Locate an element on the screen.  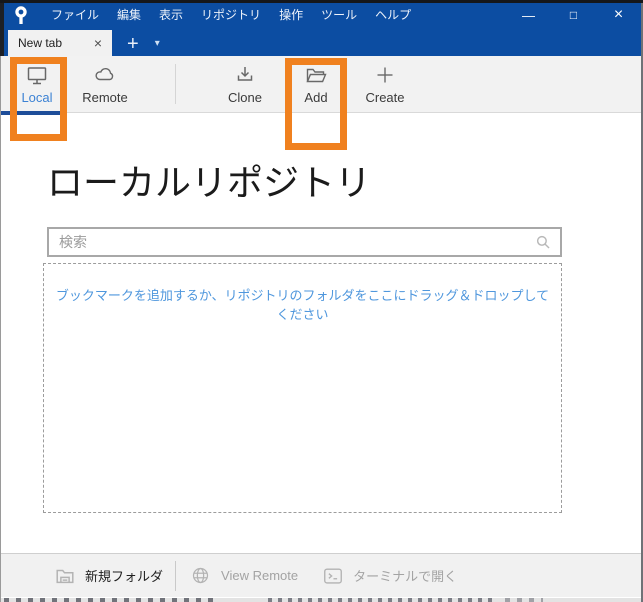
toolbar-separator is located at coordinates (175, 84).